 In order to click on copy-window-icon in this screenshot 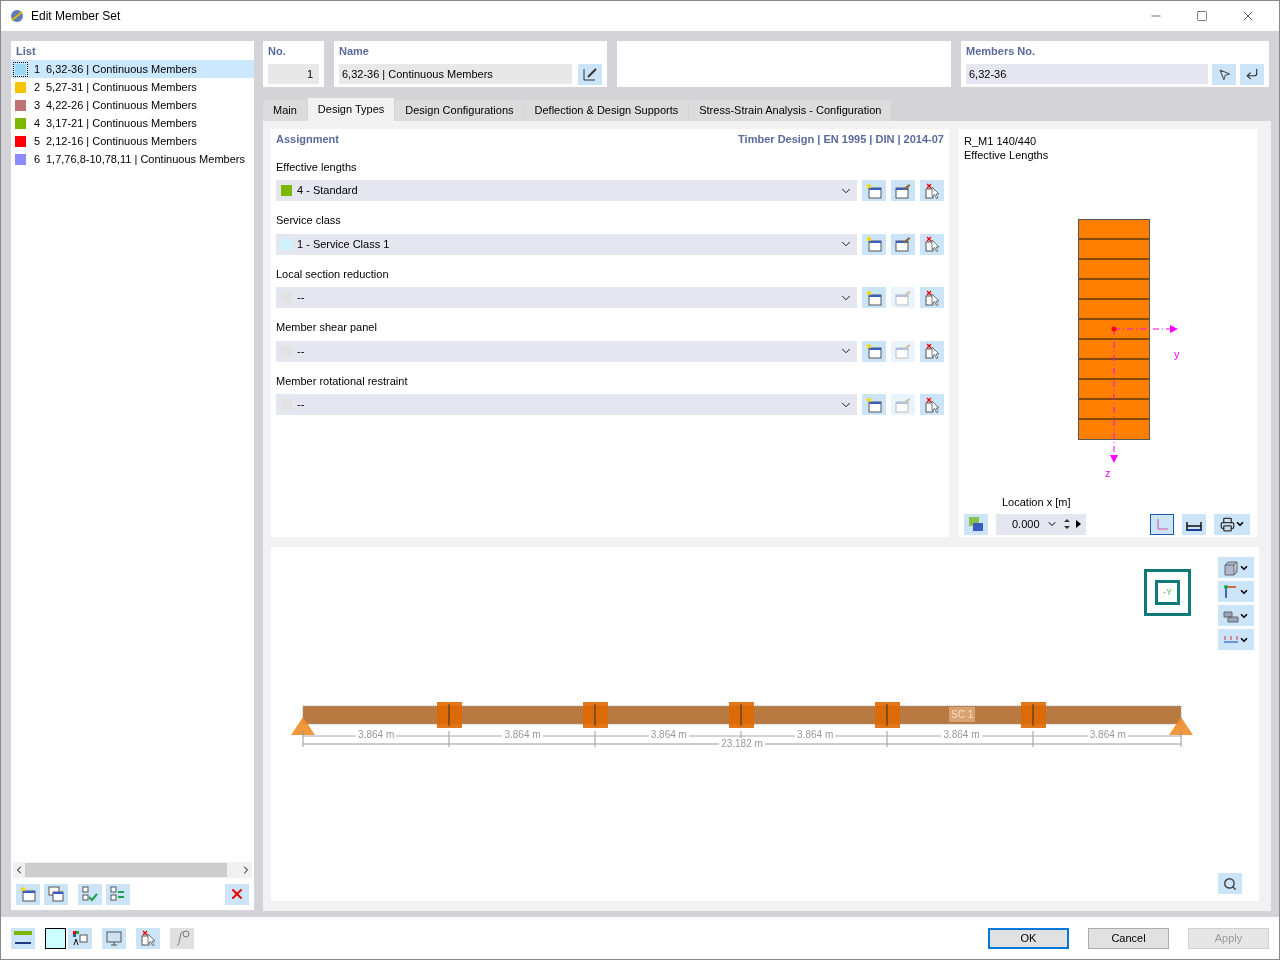, I will do `click(56, 894)`.